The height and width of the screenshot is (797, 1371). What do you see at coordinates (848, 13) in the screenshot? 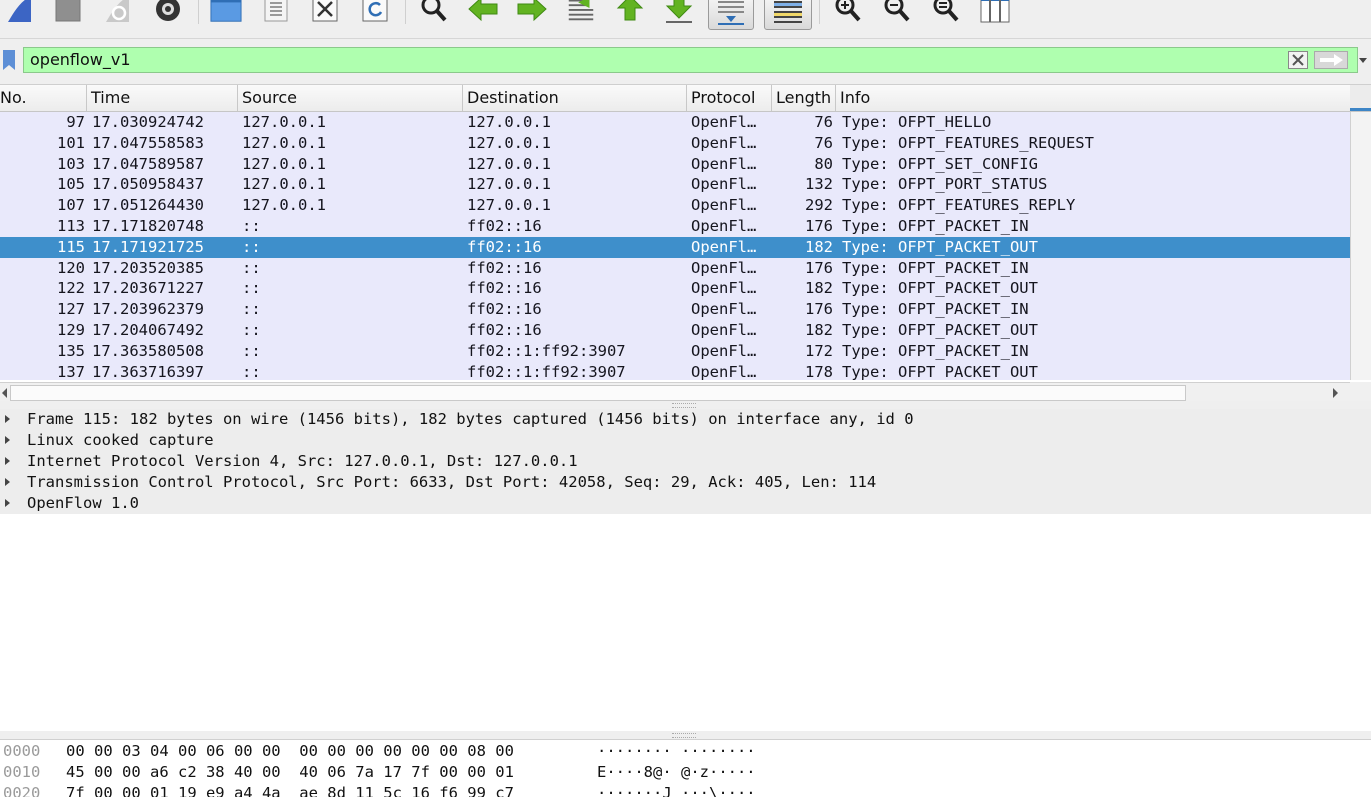
I see `zoom-in-button` at bounding box center [848, 13].